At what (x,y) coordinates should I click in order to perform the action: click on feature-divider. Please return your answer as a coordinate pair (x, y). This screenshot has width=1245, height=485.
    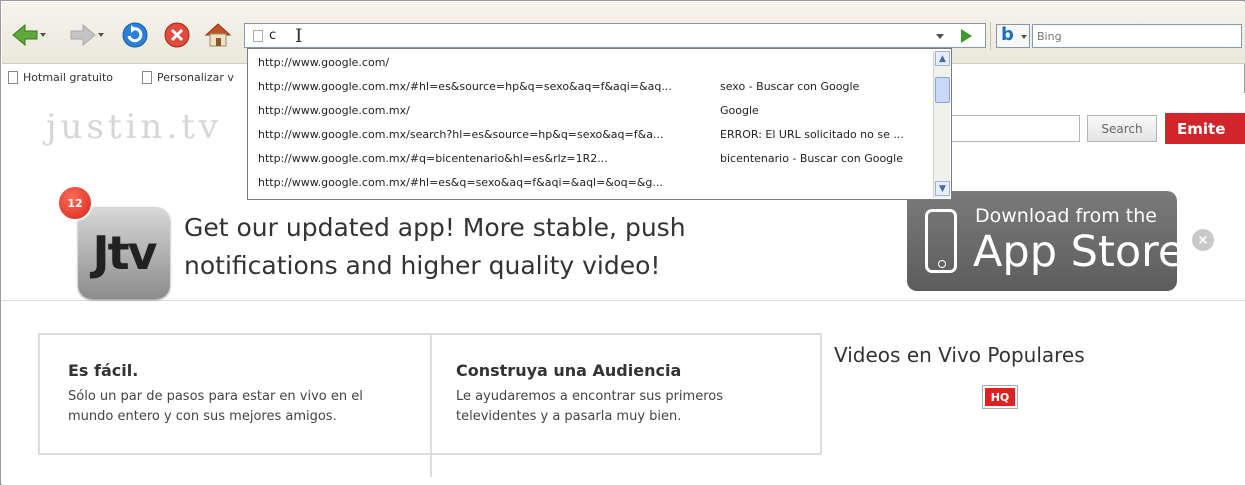
    Looking at the image, I should click on (431, 406).